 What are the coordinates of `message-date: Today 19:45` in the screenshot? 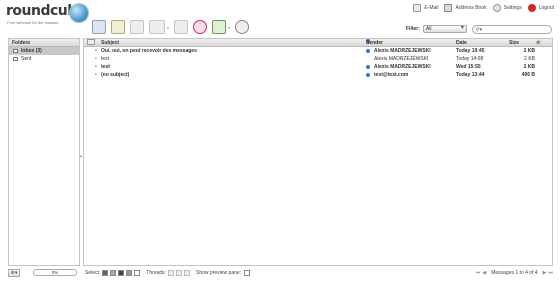 It's located at (470, 51).